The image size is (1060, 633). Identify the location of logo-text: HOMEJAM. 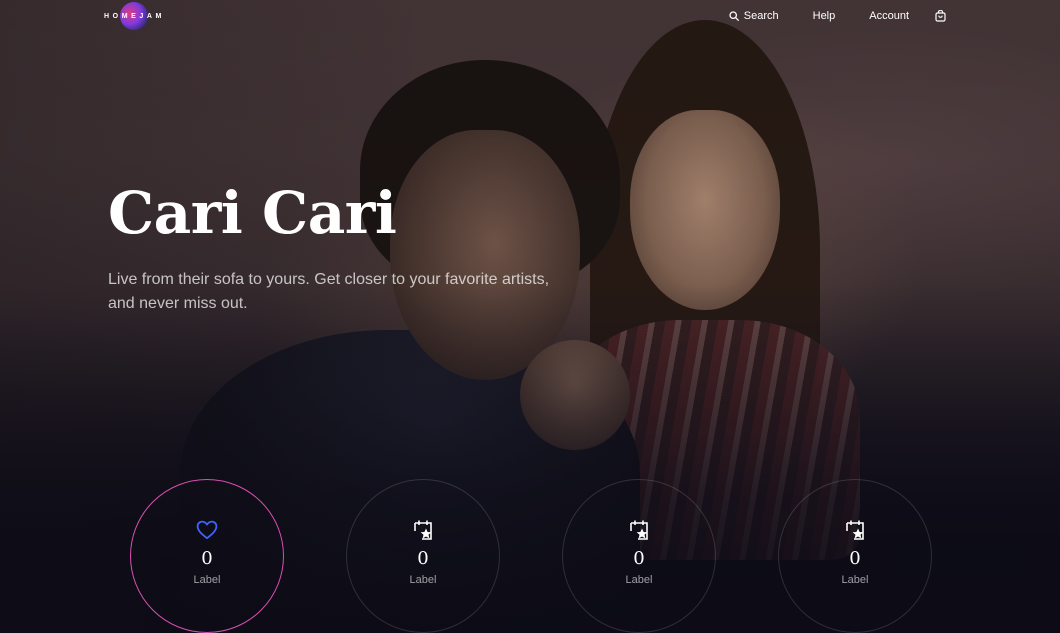
(134, 16).